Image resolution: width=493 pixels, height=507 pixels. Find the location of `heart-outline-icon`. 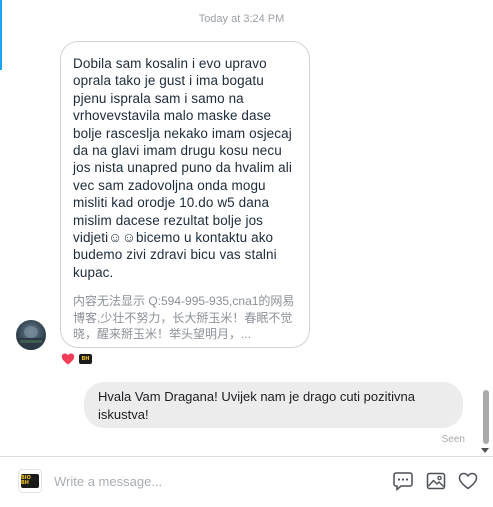

heart-outline-icon is located at coordinates (468, 481).